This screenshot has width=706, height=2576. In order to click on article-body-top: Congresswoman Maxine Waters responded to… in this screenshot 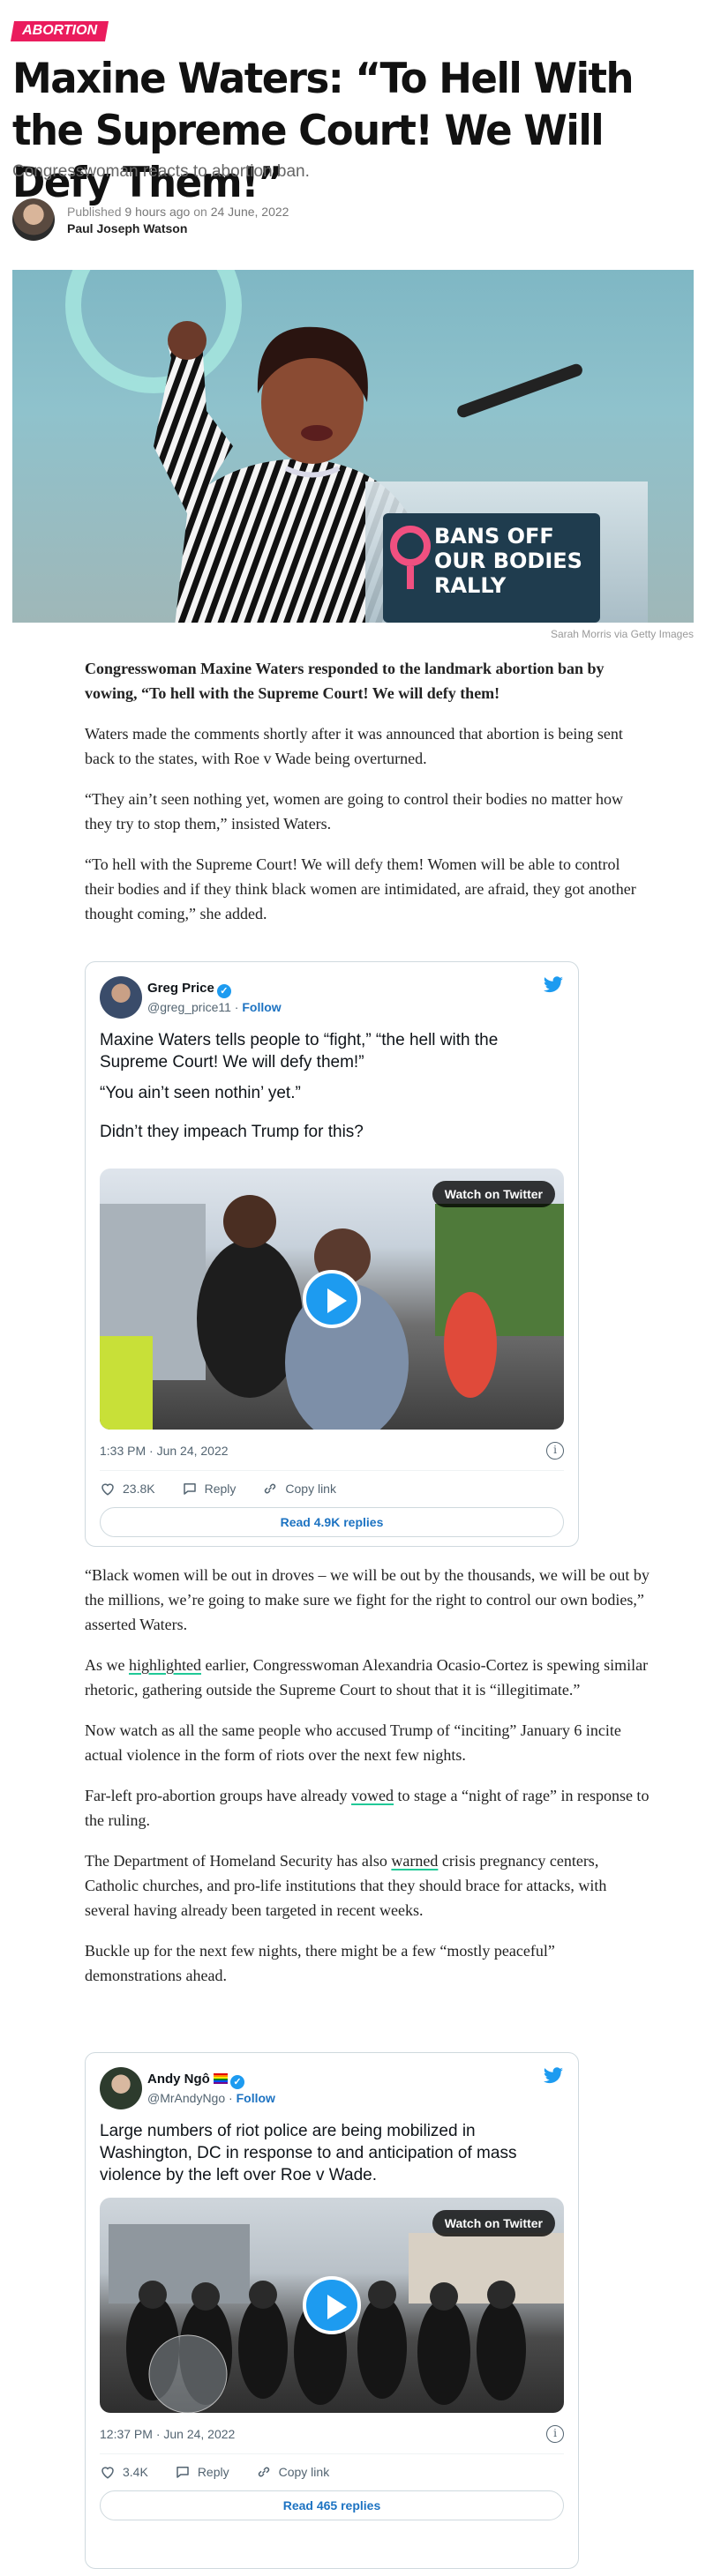, I will do `click(367, 799)`.